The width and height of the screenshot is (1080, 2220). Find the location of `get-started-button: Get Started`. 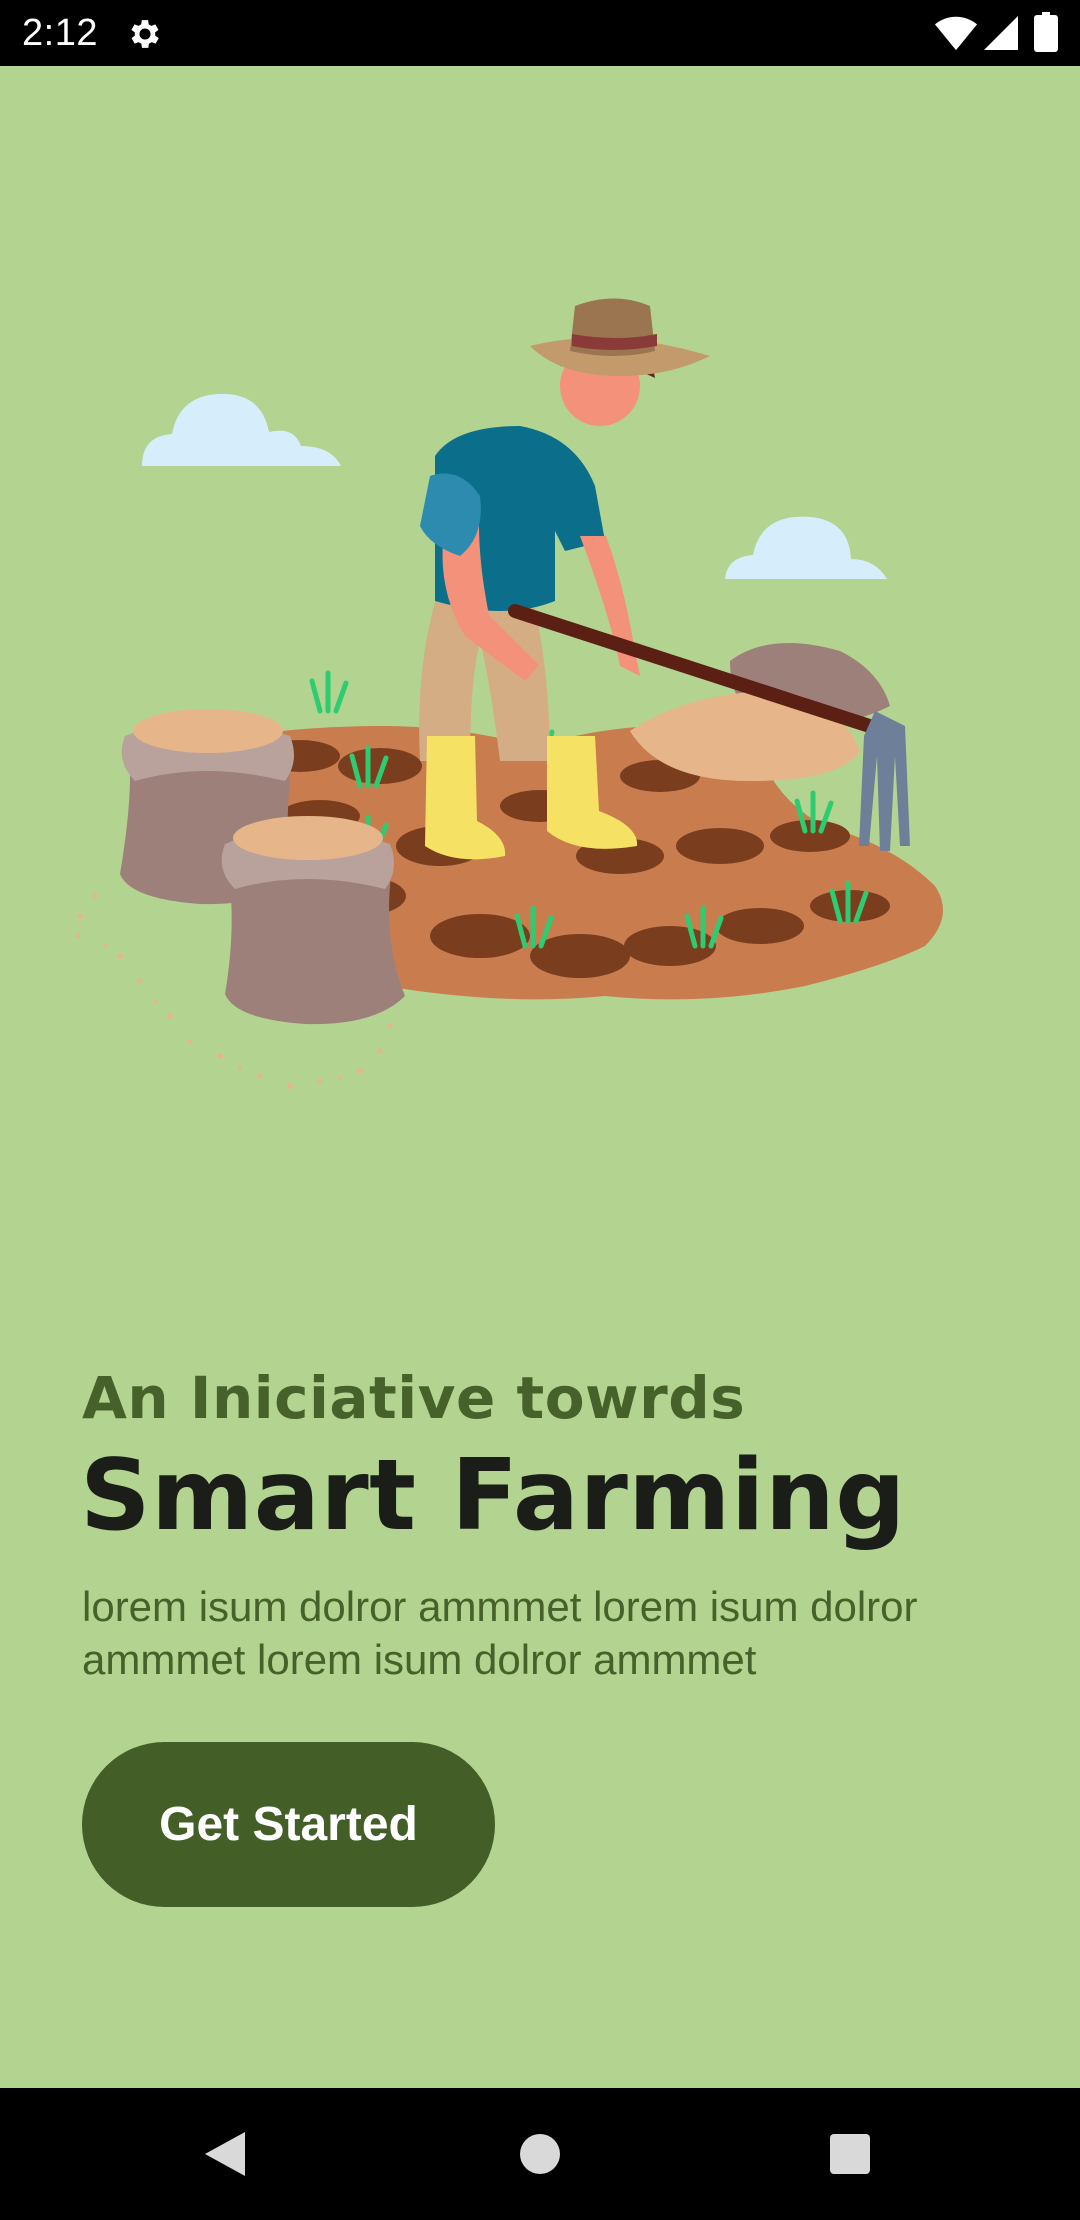

get-started-button: Get Started is located at coordinates (288, 1824).